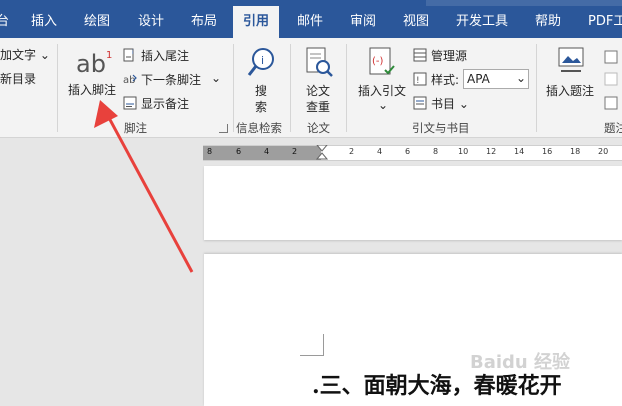  What do you see at coordinates (97, 22) in the screenshot?
I see `tab-draw: 绘图` at bounding box center [97, 22].